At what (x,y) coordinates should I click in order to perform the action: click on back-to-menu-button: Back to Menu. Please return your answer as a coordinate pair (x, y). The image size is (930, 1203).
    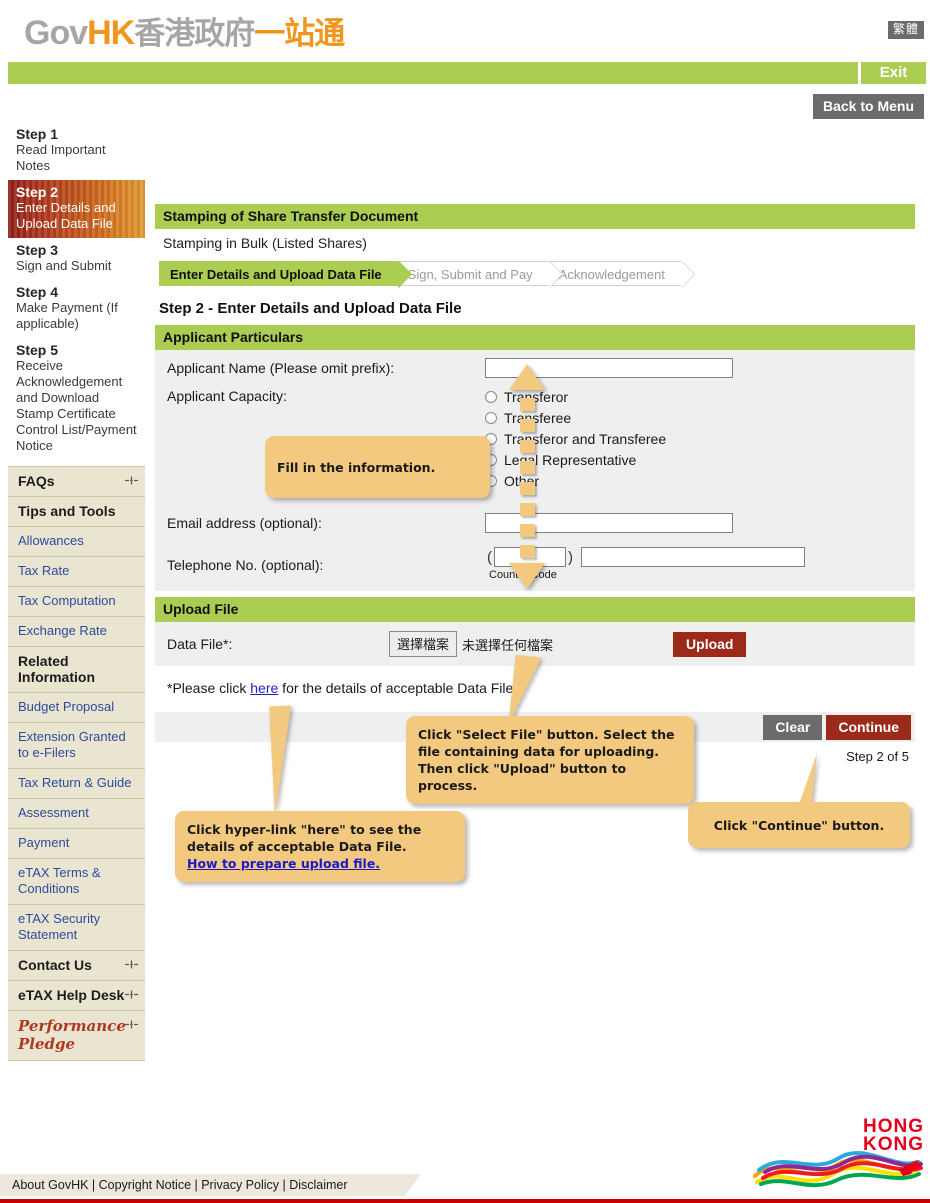
    Looking at the image, I should click on (868, 106).